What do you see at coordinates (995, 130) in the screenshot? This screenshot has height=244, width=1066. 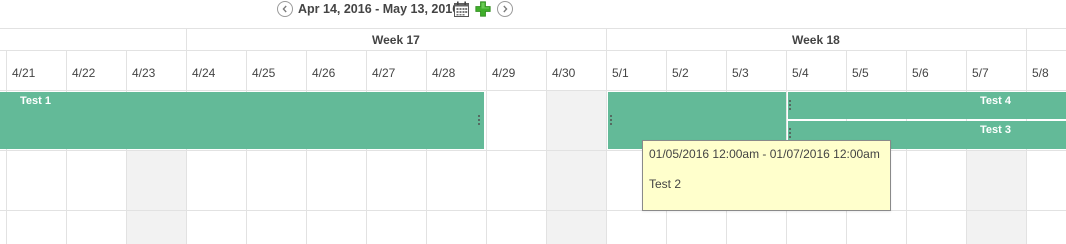 I see `event-title: Test 3` at bounding box center [995, 130].